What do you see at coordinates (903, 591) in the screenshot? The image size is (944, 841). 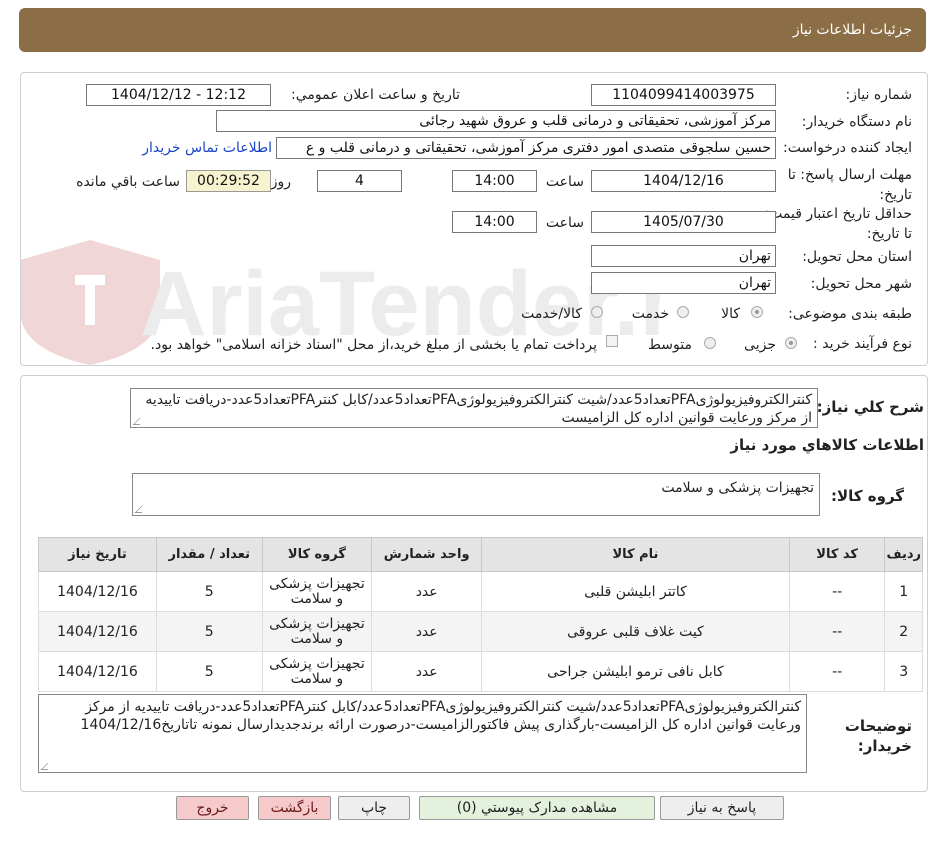 I see `cell-row-number: 1` at bounding box center [903, 591].